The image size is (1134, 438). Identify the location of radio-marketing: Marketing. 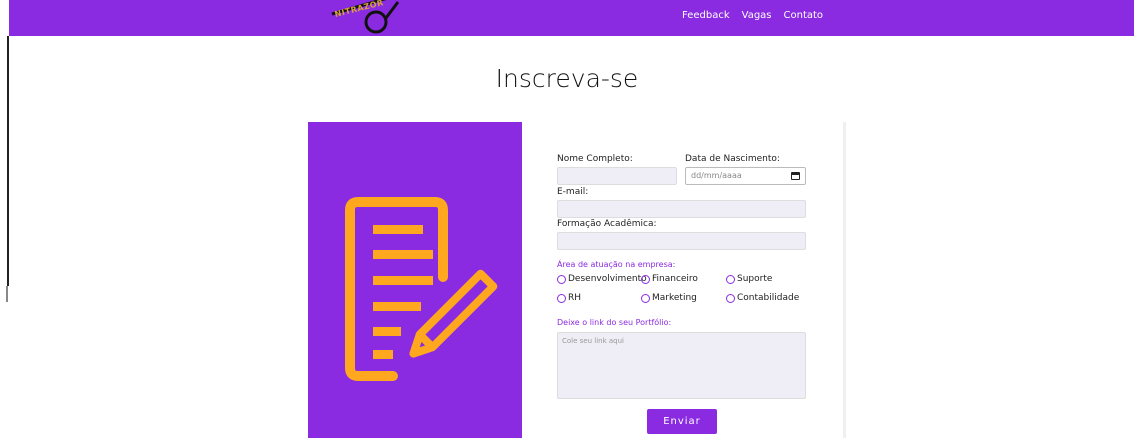
(669, 298).